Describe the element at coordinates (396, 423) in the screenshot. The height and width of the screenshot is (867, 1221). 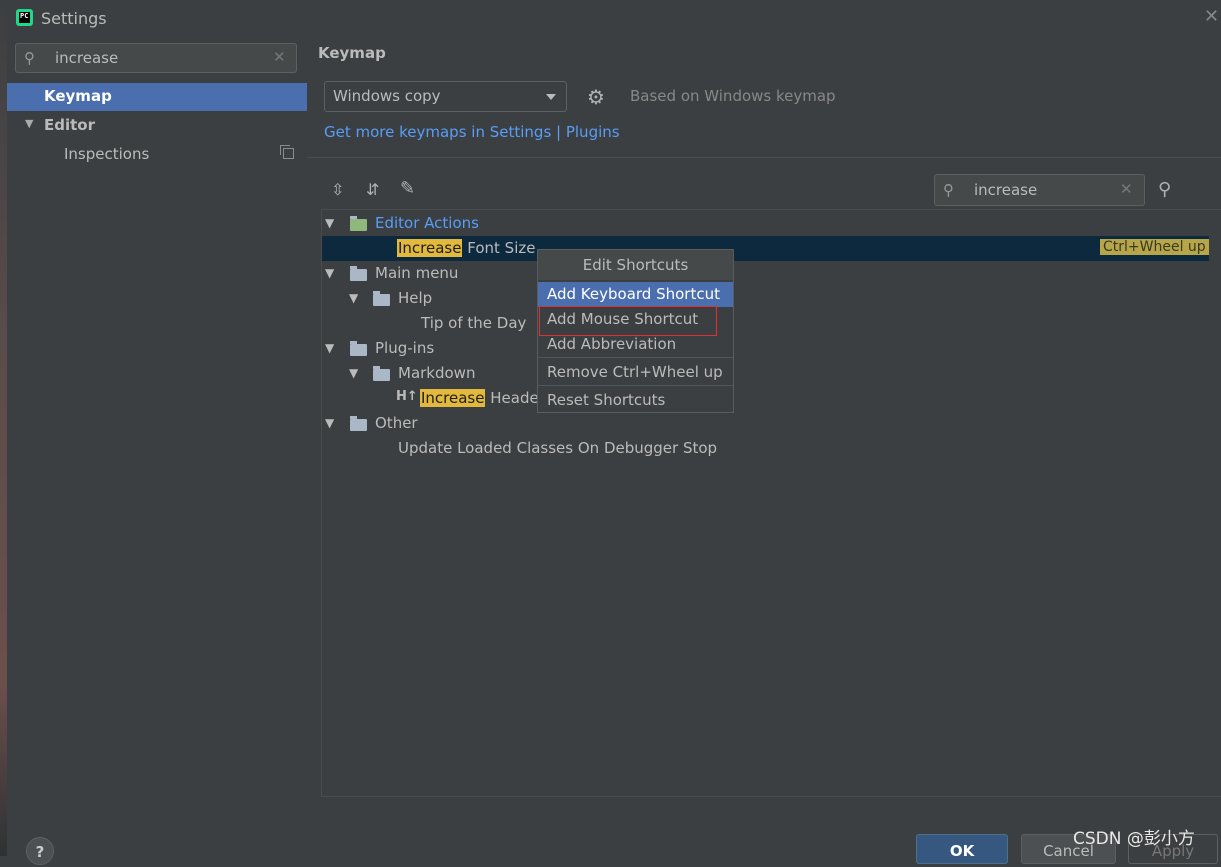
I see `tree-item-other: Other` at that location.